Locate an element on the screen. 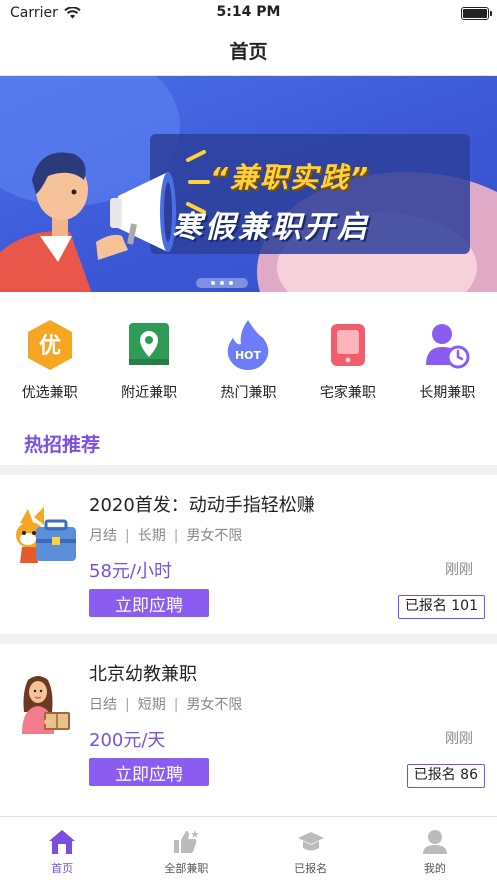 This screenshot has height=883, width=497. category-label: 宅家兼职 is located at coordinates (348, 392).